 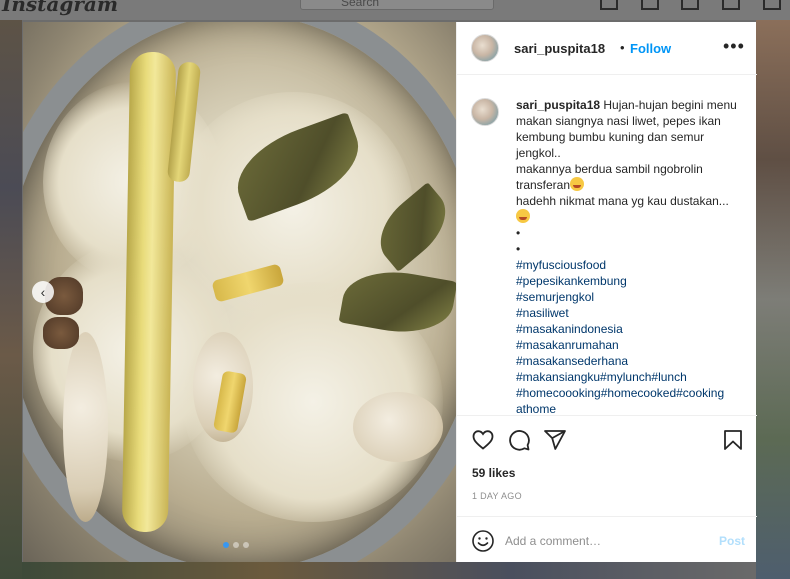 I want to click on post-comment-button: Post, so click(x=732, y=541).